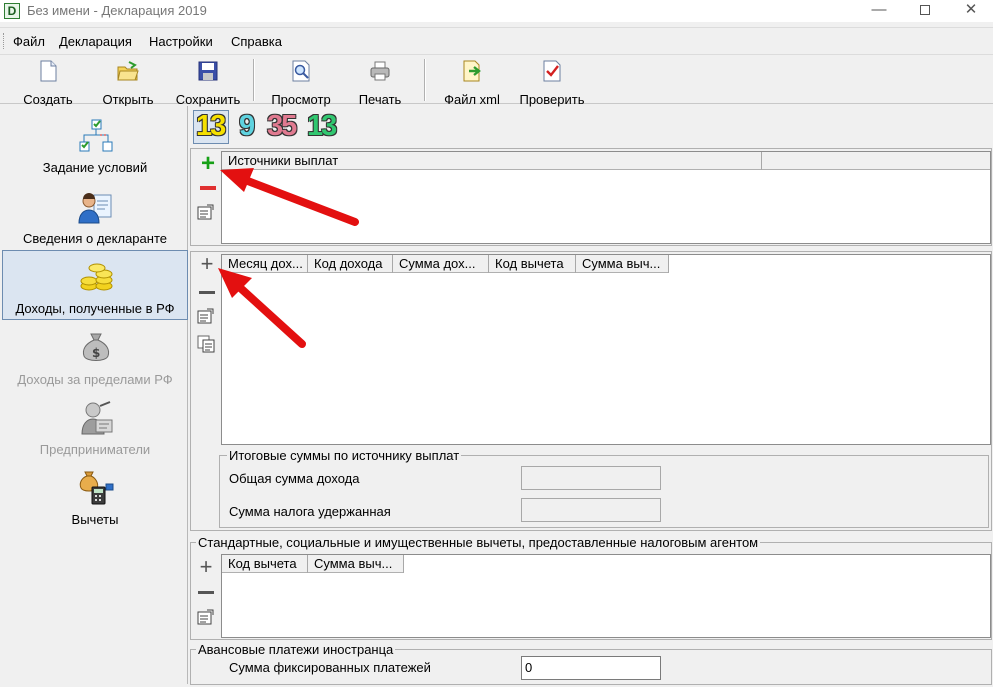 The width and height of the screenshot is (993, 687). I want to click on total-income-label: Общая сумма дохода, so click(294, 478).